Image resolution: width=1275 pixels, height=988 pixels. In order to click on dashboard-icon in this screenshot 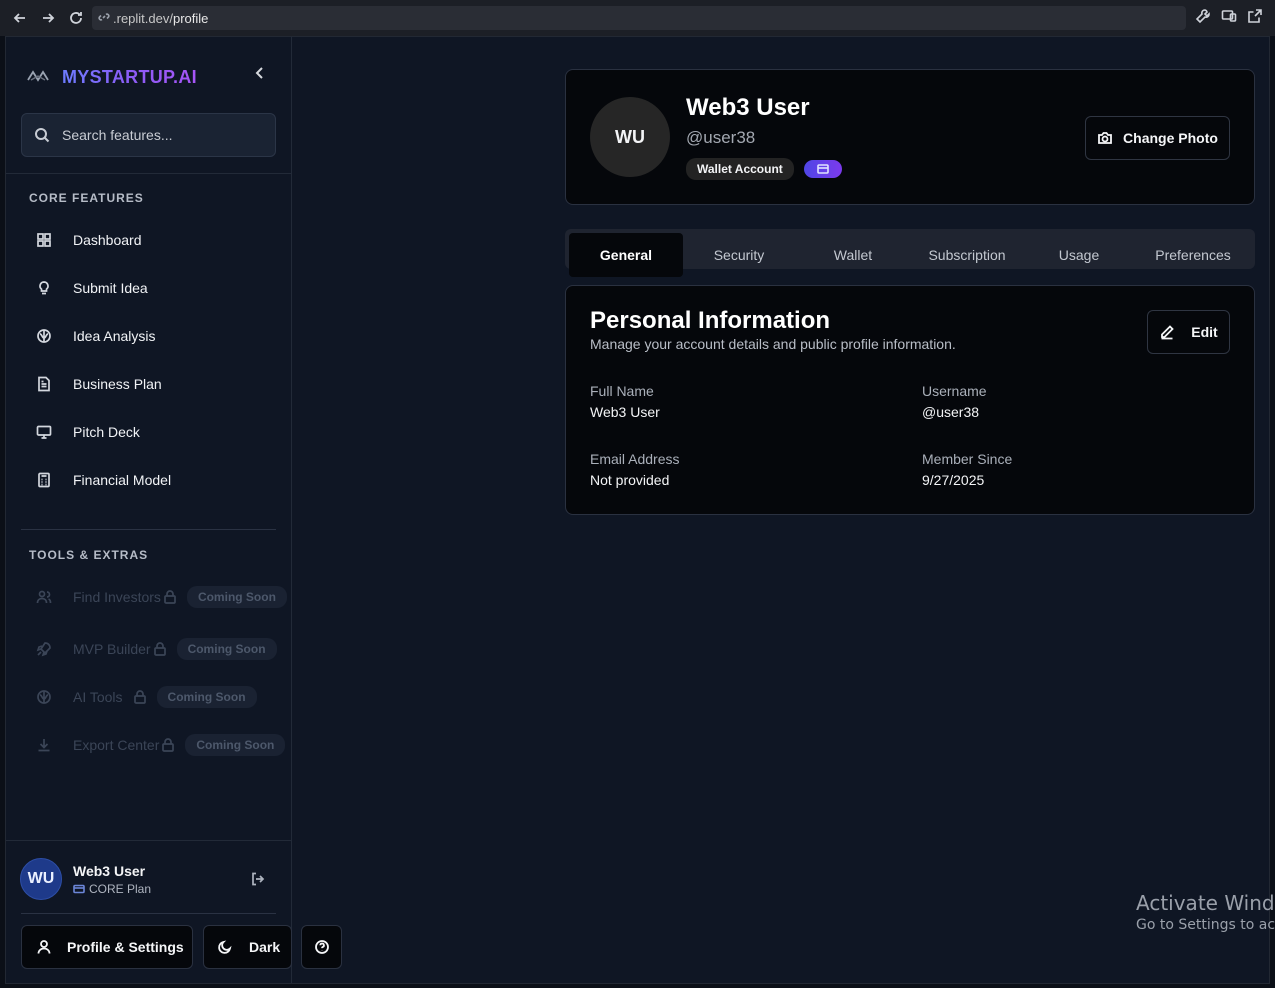, I will do `click(44, 240)`.